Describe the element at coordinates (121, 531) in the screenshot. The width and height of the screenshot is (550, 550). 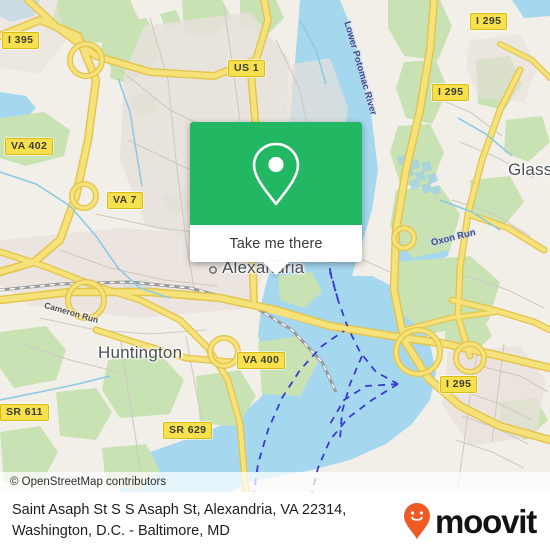
I see `location-title-line2: Washington, D.C. - Baltimore, MD` at that location.